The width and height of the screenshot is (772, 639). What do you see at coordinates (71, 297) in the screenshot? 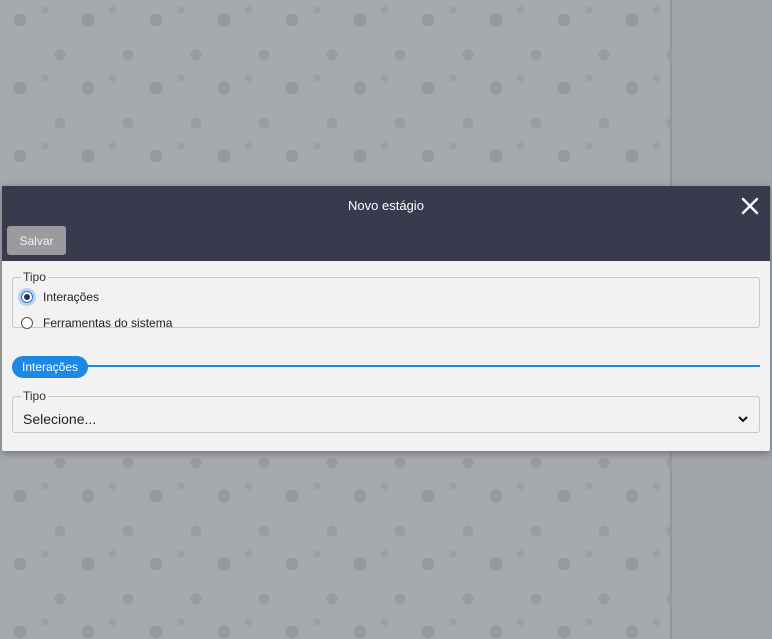
I see `radio-label: Interações` at bounding box center [71, 297].